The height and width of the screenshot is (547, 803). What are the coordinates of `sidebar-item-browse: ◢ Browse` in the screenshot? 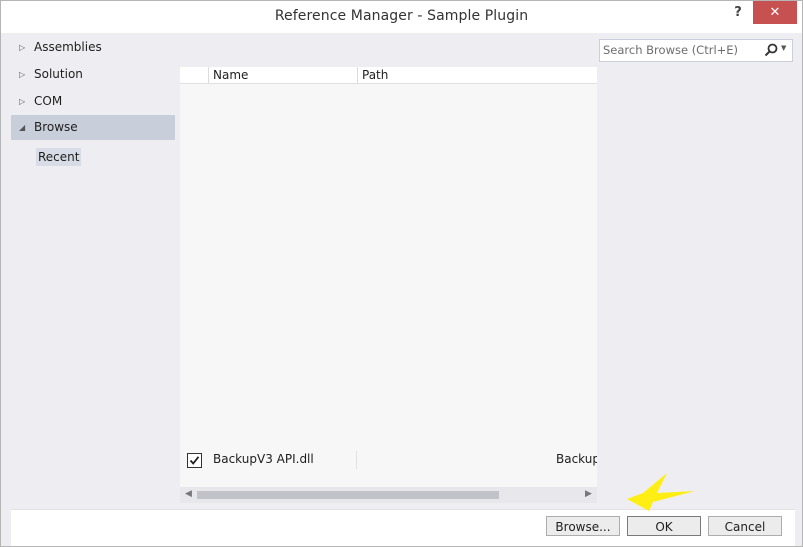 It's located at (93, 127).